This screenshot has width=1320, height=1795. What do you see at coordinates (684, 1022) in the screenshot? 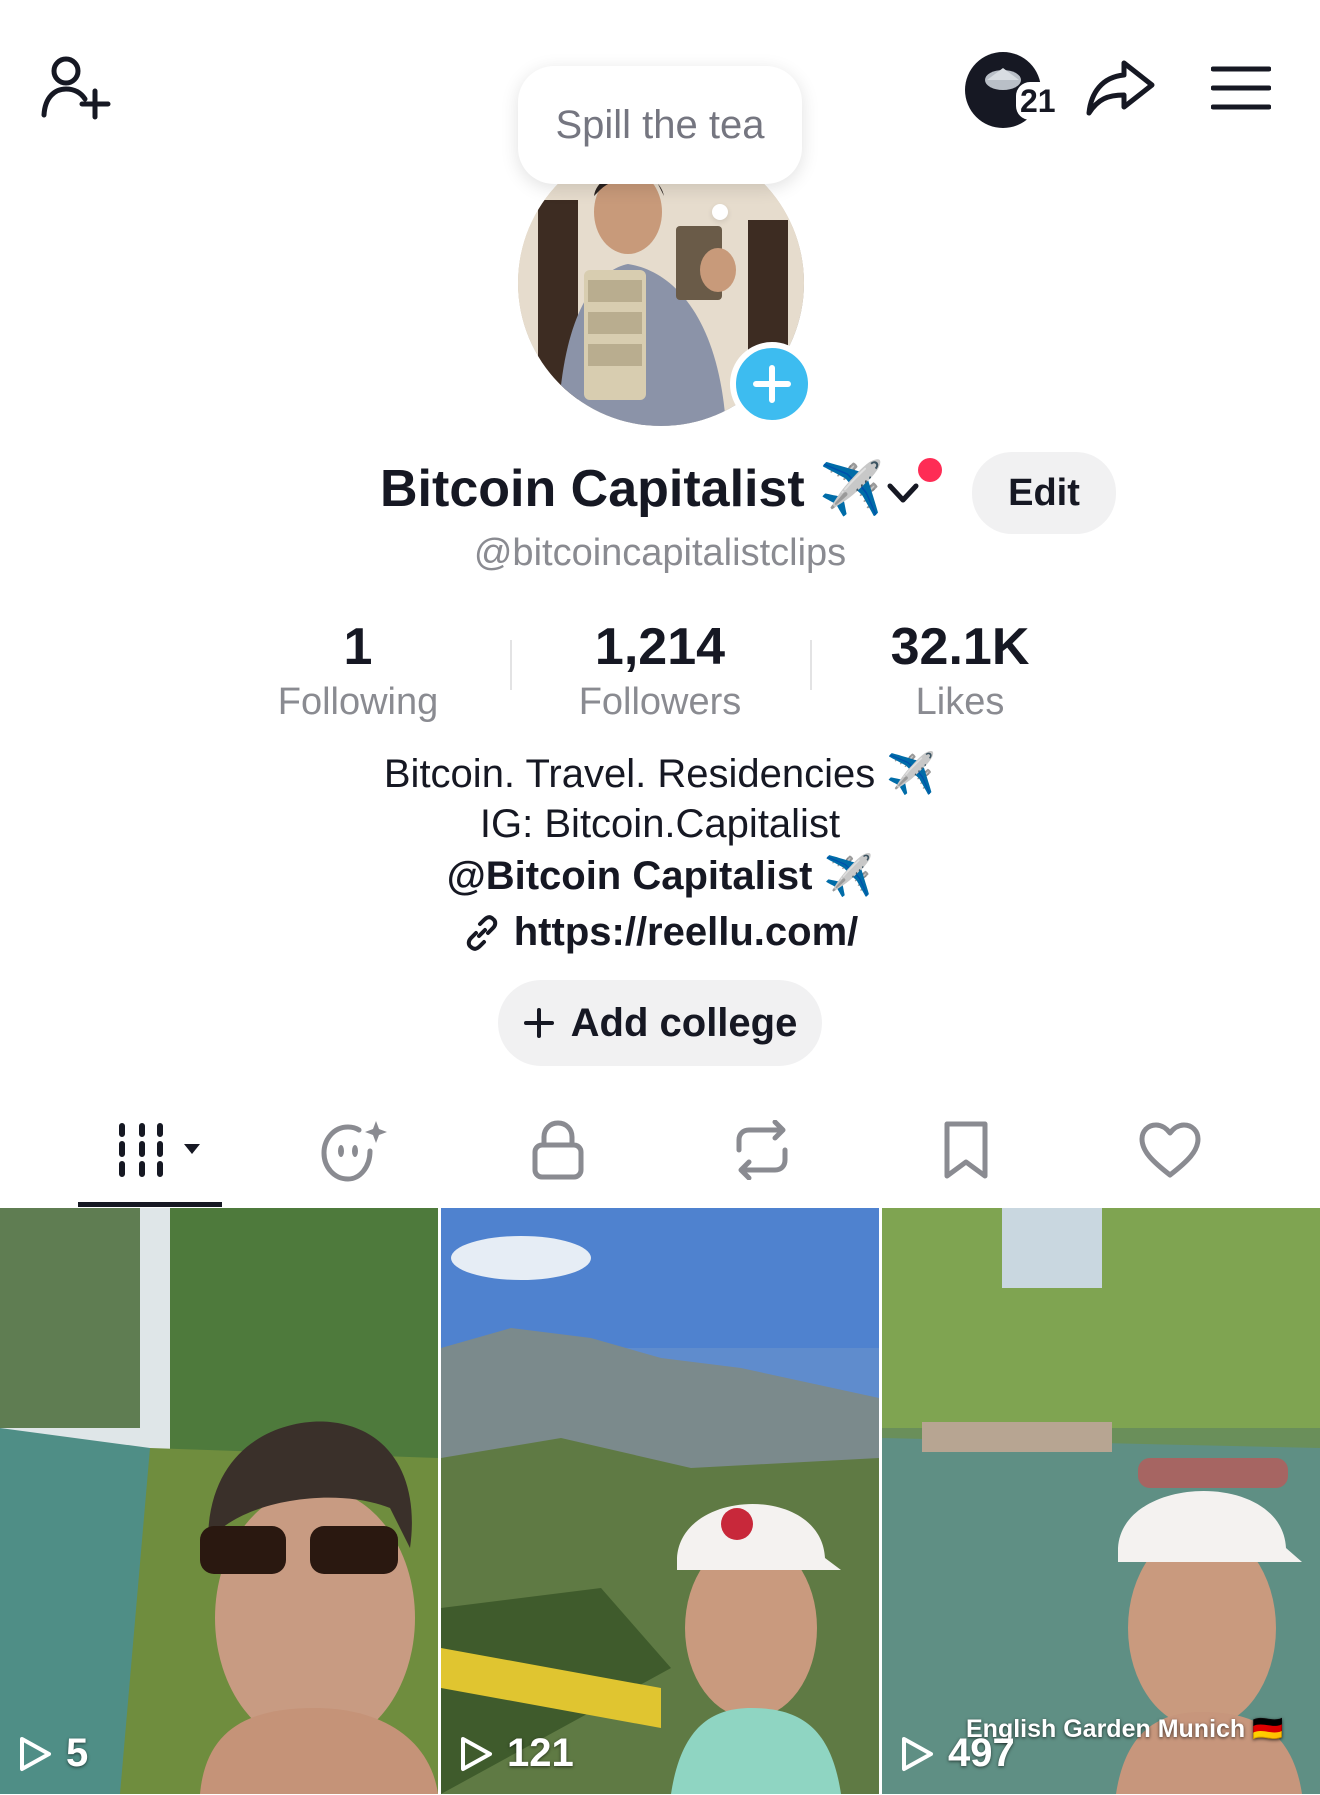
I see `add-college-label: Add college` at bounding box center [684, 1022].